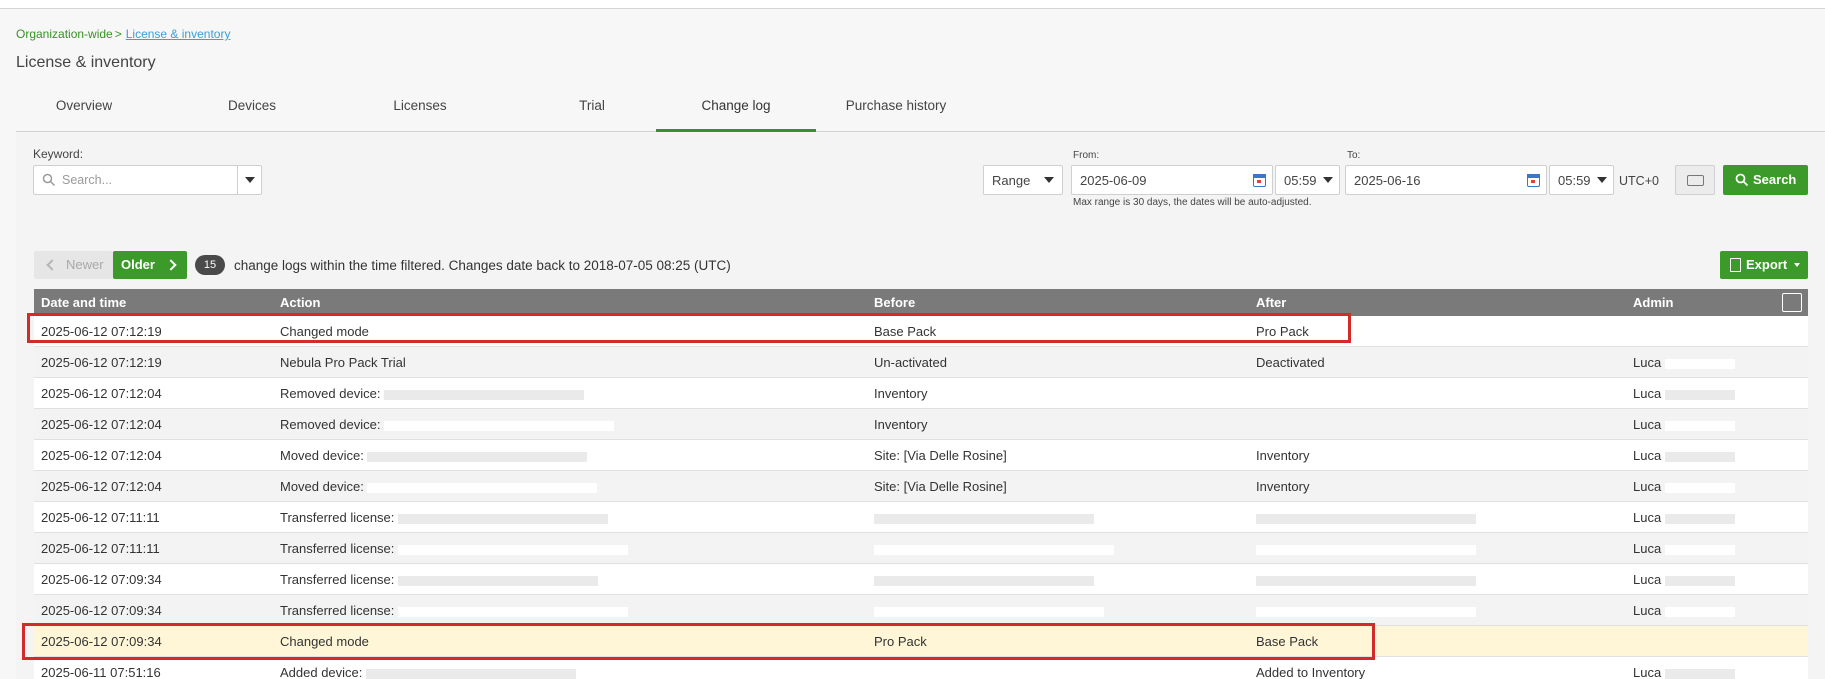  Describe the element at coordinates (1113, 180) in the screenshot. I see `from-date-value: 2025-06-09` at that location.